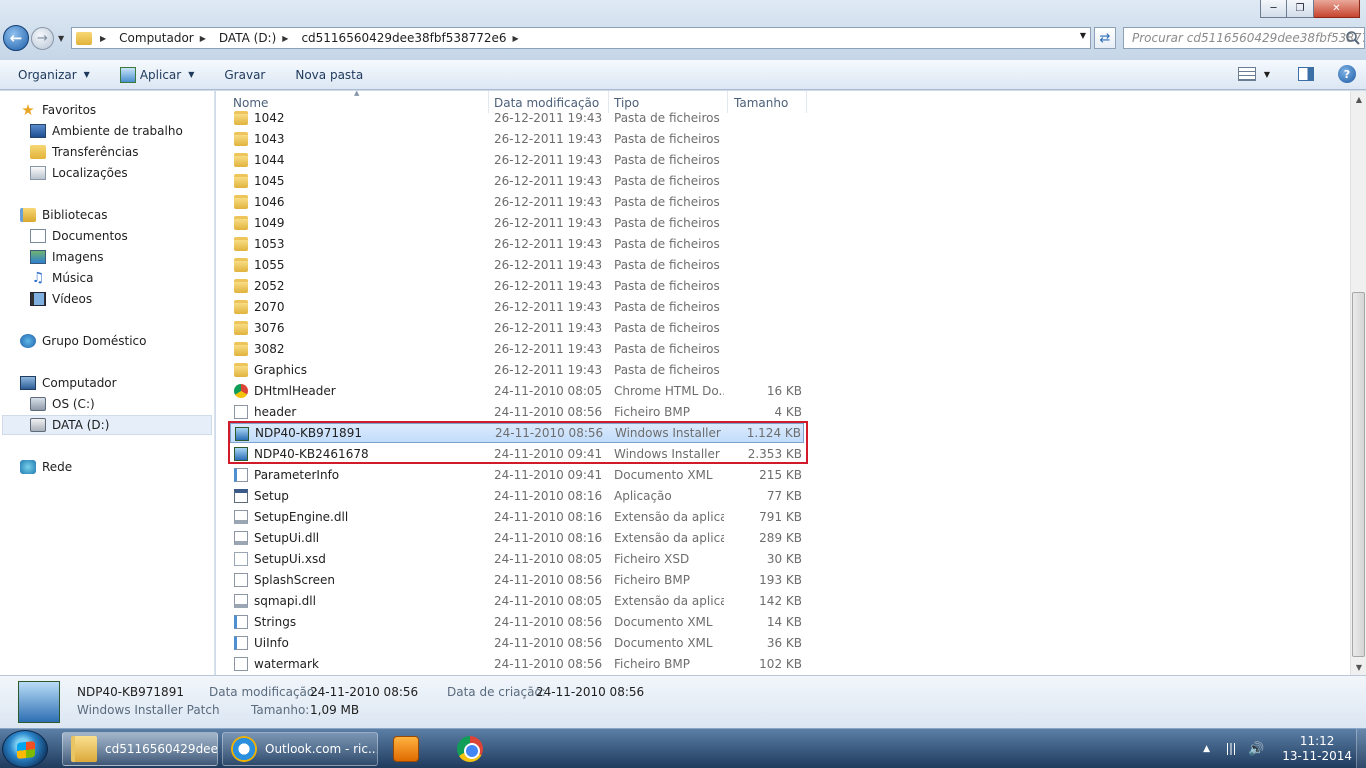 The image size is (1366, 768). I want to click on nav-network: Rede, so click(46, 467).